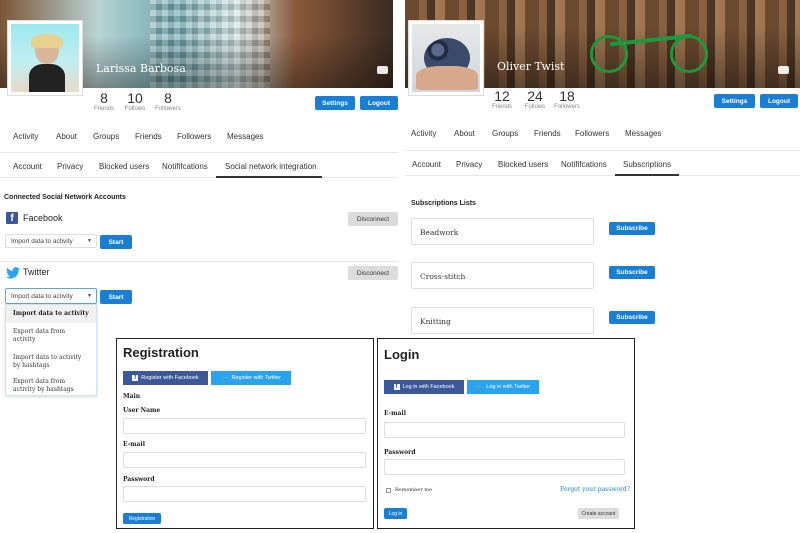 This screenshot has height=533, width=800. I want to click on button-label: Register with Twitter, so click(256, 378).